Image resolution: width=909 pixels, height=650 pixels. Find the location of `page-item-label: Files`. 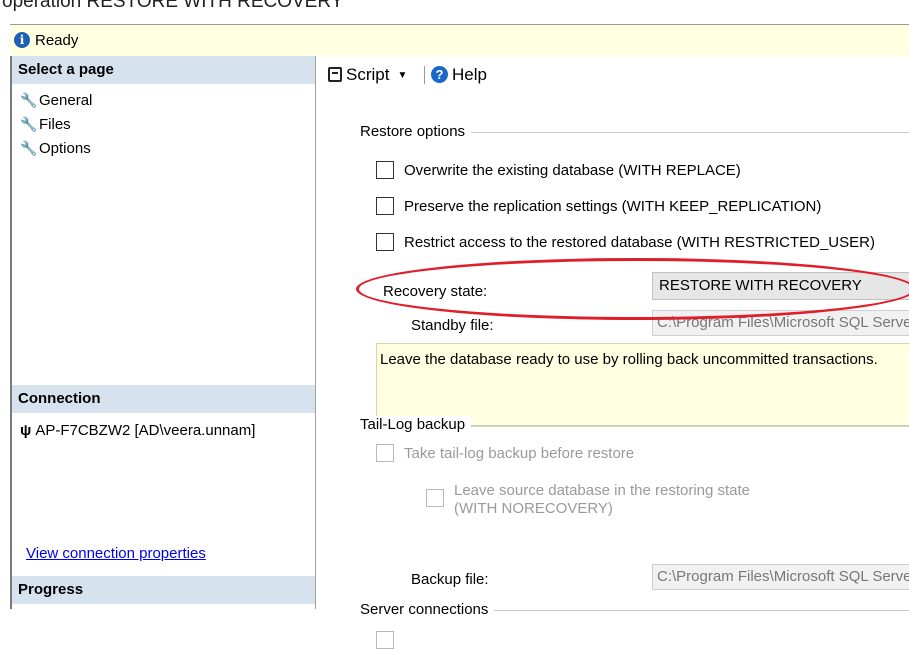

page-item-label: Files is located at coordinates (55, 124).